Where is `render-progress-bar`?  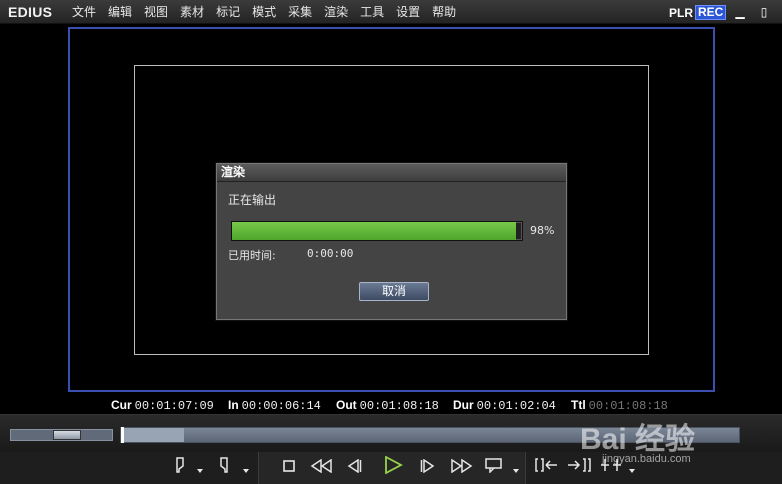
render-progress-bar is located at coordinates (377, 231).